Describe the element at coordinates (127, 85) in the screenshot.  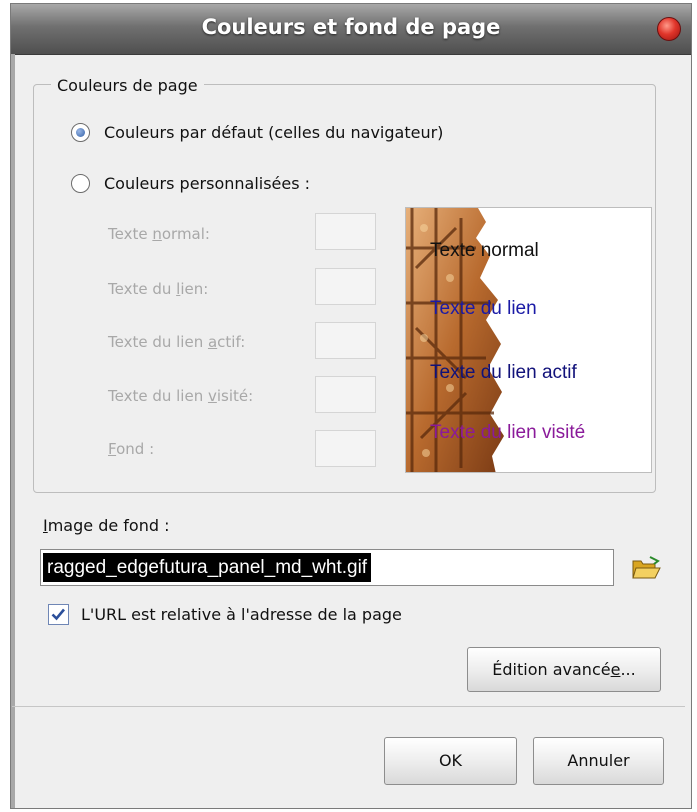
I see `page-colors-legend: Couleurs de page` at that location.